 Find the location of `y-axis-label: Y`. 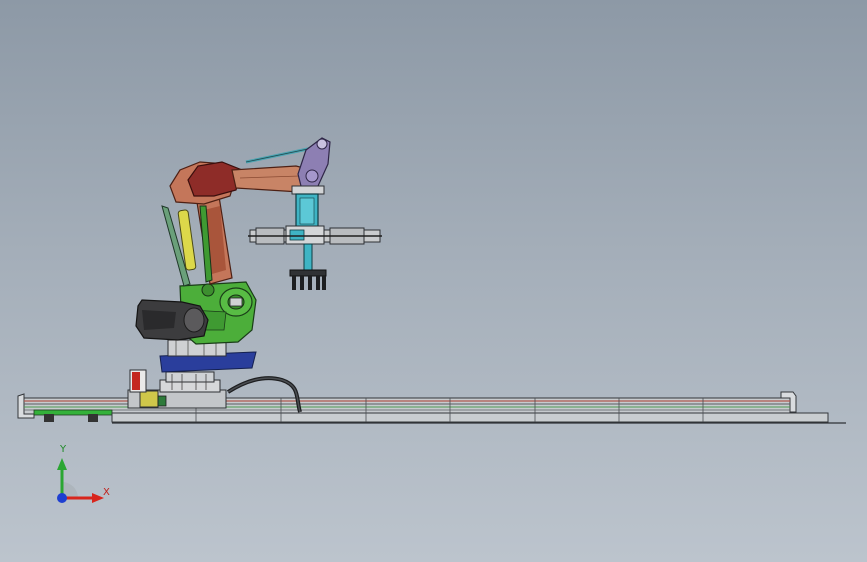

y-axis-label: Y is located at coordinates (63, 449).